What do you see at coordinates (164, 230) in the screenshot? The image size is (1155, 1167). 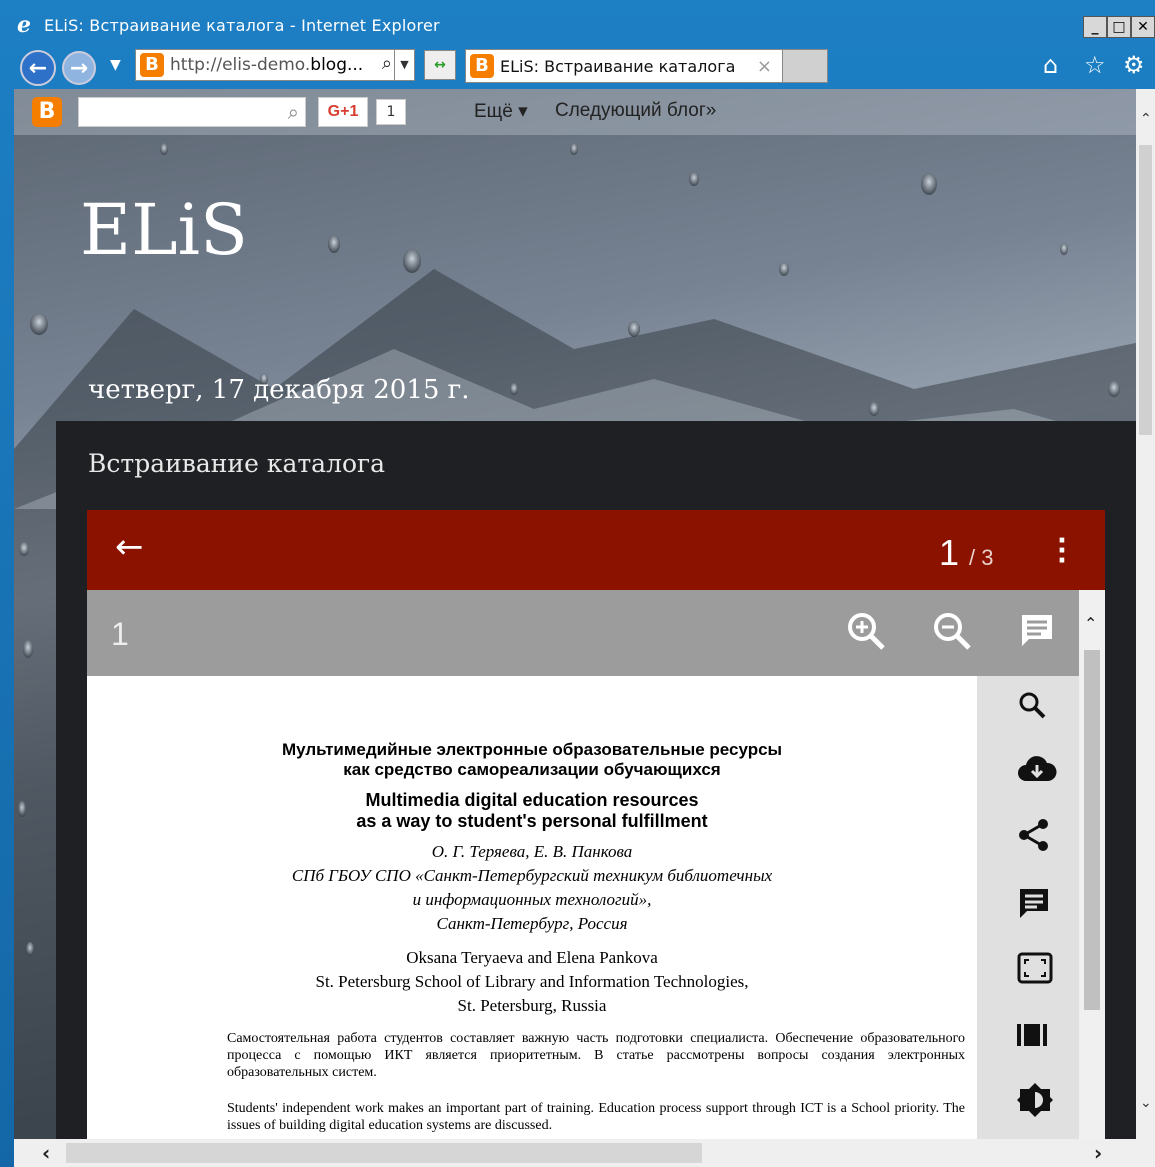 I see `blog-title: ELiS` at bounding box center [164, 230].